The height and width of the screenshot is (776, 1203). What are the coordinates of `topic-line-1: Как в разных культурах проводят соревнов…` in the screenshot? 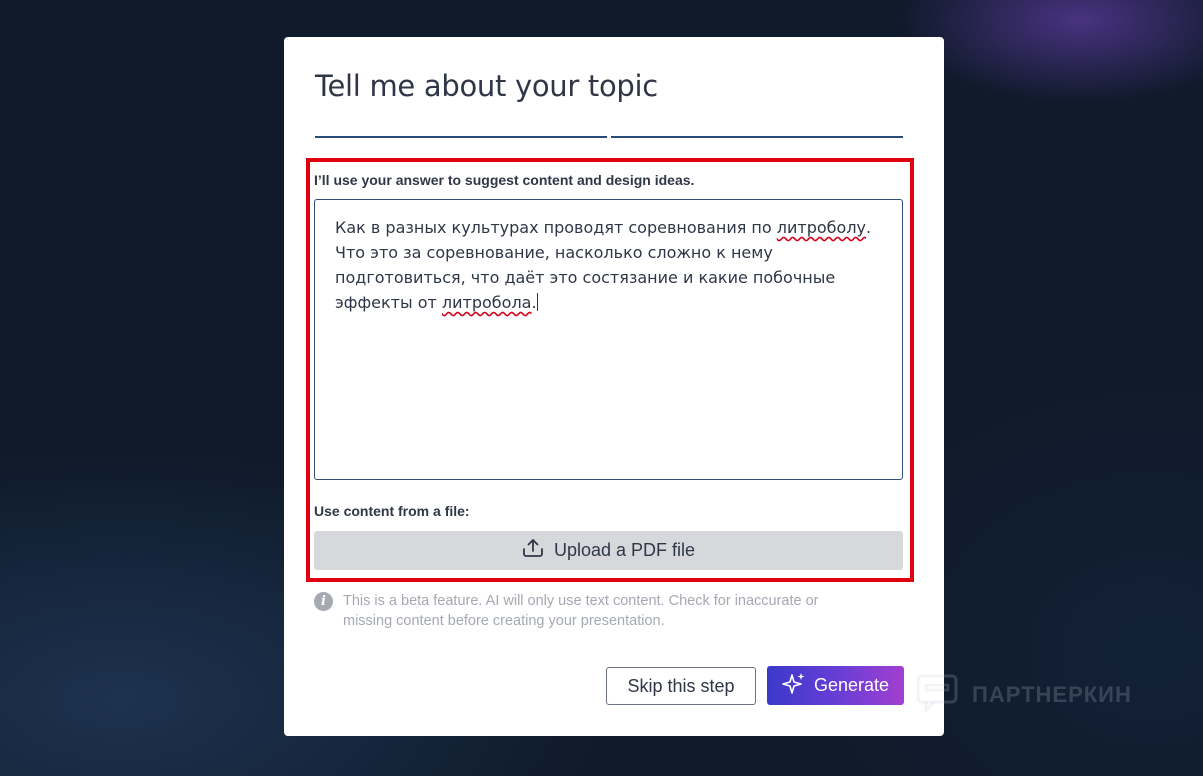 It's located at (603, 227).